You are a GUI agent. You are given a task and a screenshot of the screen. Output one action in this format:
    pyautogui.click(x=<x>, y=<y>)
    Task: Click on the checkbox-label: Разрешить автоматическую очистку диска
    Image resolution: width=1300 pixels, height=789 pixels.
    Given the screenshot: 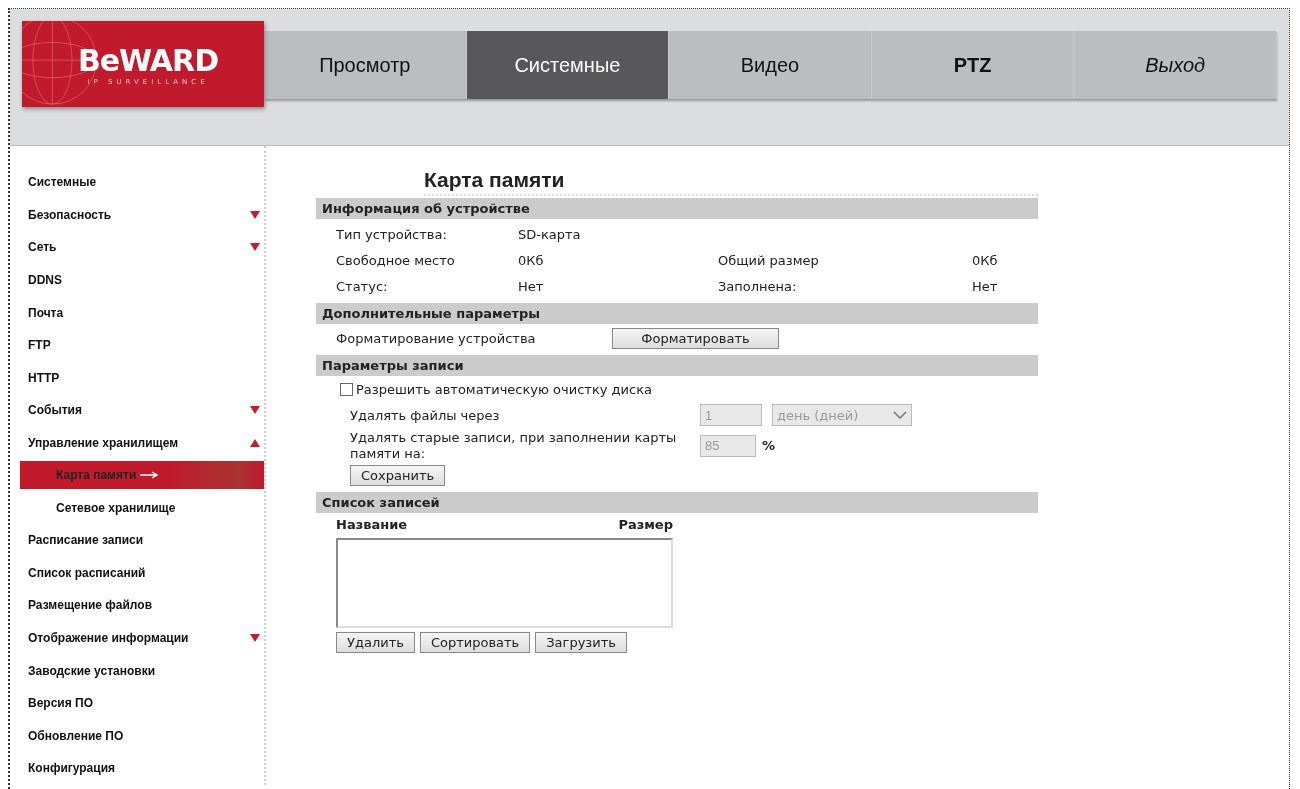 What is the action you would take?
    pyautogui.click(x=504, y=389)
    